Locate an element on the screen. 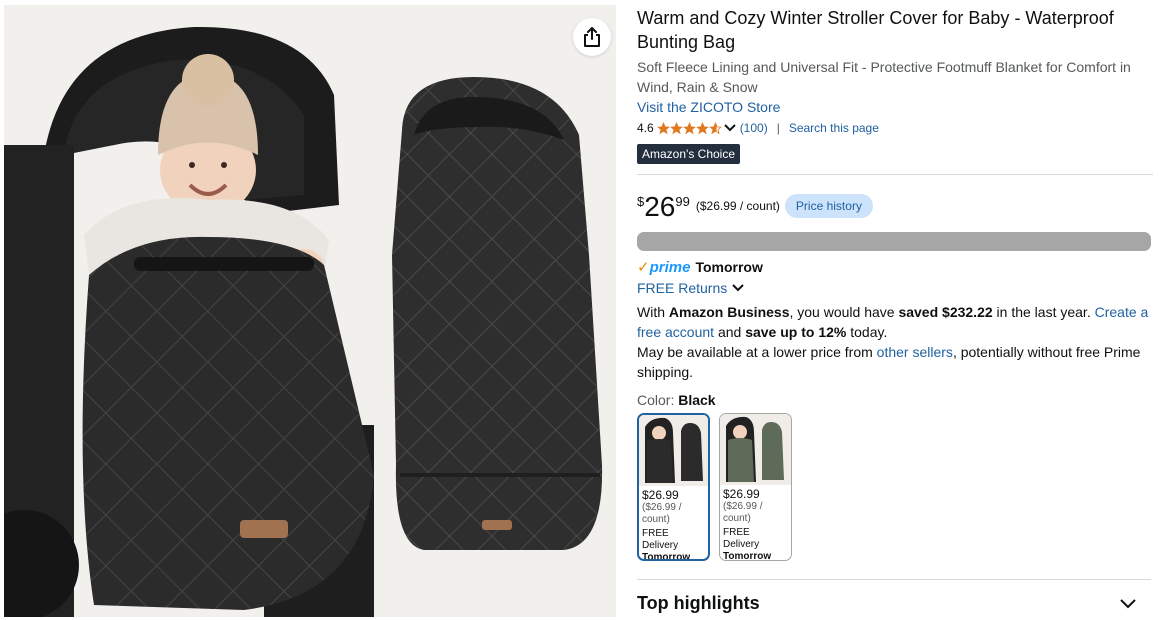  price-row: $ 26 99 ($26.99 / count) Price history is located at coordinates (895, 208).